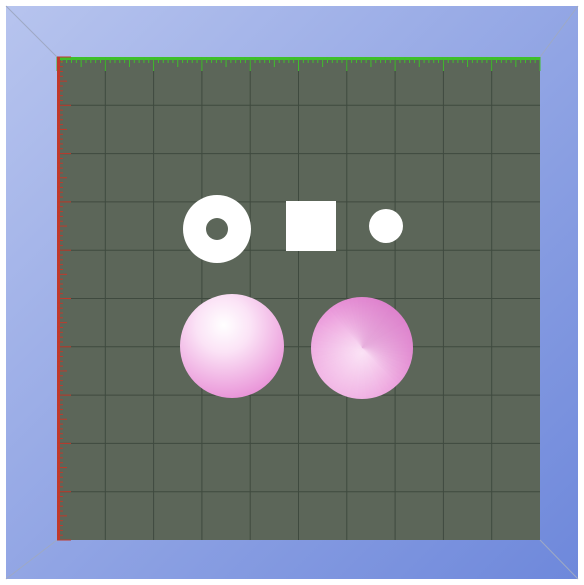 The image size is (584, 585). I want to click on cone-object, so click(362, 348).